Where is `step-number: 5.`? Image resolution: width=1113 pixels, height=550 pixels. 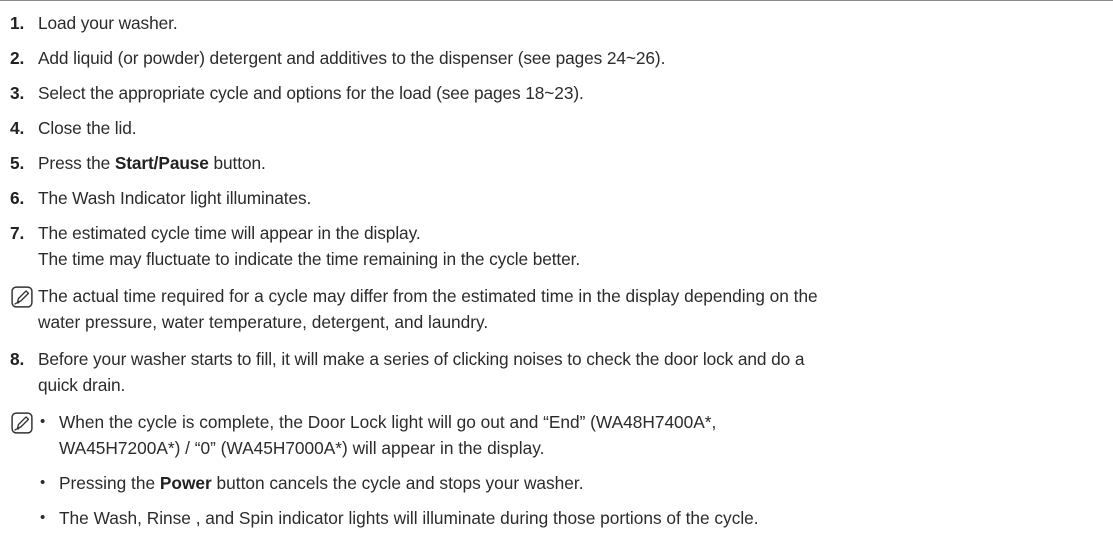
step-number: 5. is located at coordinates (17, 163).